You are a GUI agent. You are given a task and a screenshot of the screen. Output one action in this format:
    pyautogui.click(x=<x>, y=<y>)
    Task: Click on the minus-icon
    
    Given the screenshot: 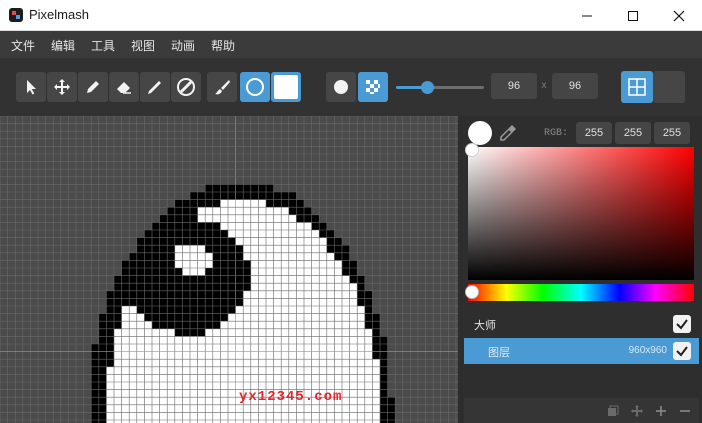 What is the action you would take?
    pyautogui.click(x=685, y=411)
    